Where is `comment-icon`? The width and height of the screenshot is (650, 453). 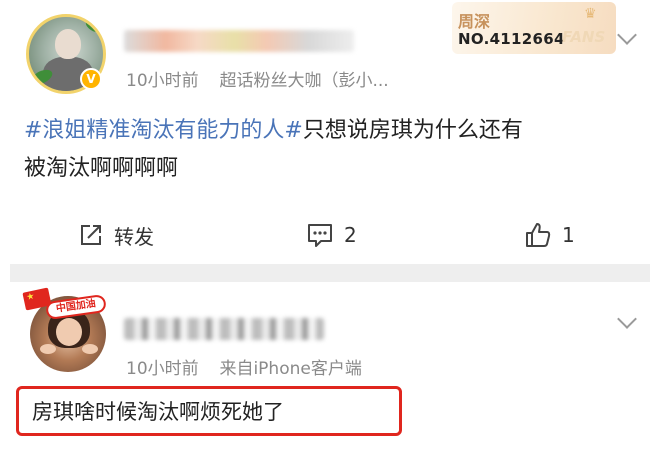
comment-icon is located at coordinates (320, 235).